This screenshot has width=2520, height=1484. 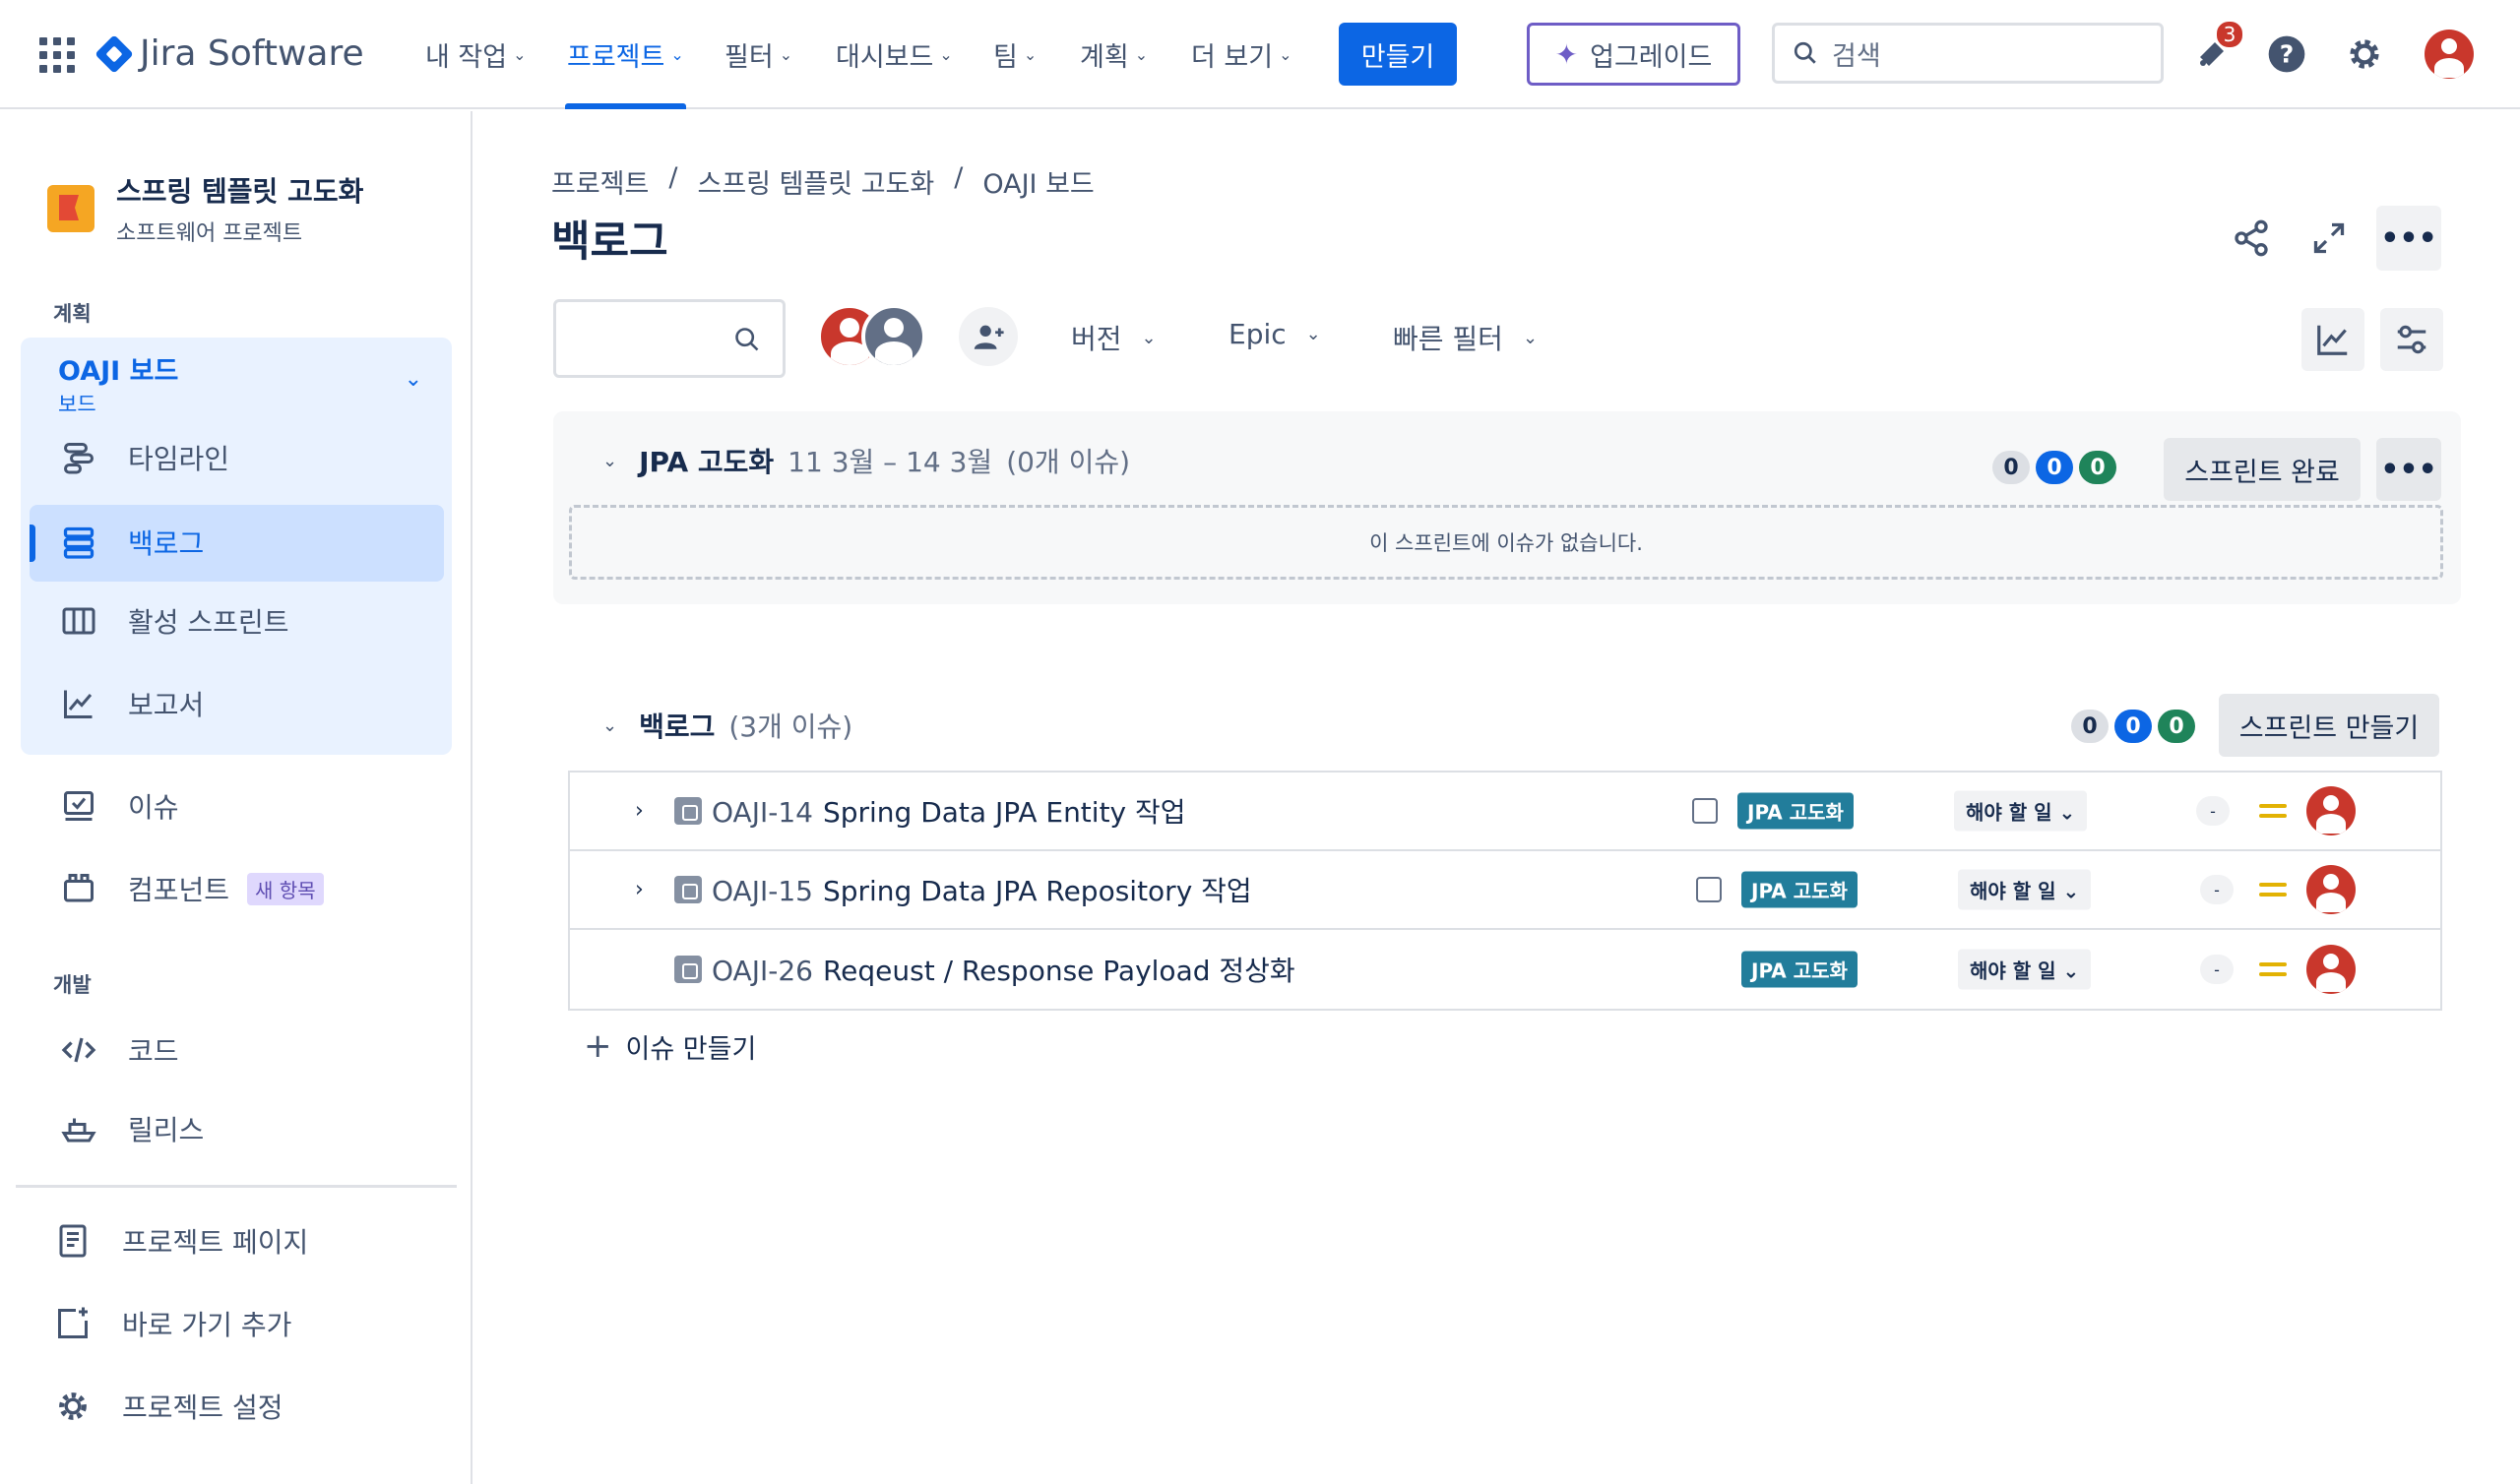 What do you see at coordinates (1398, 54) in the screenshot?
I see `create-button: 만들기` at bounding box center [1398, 54].